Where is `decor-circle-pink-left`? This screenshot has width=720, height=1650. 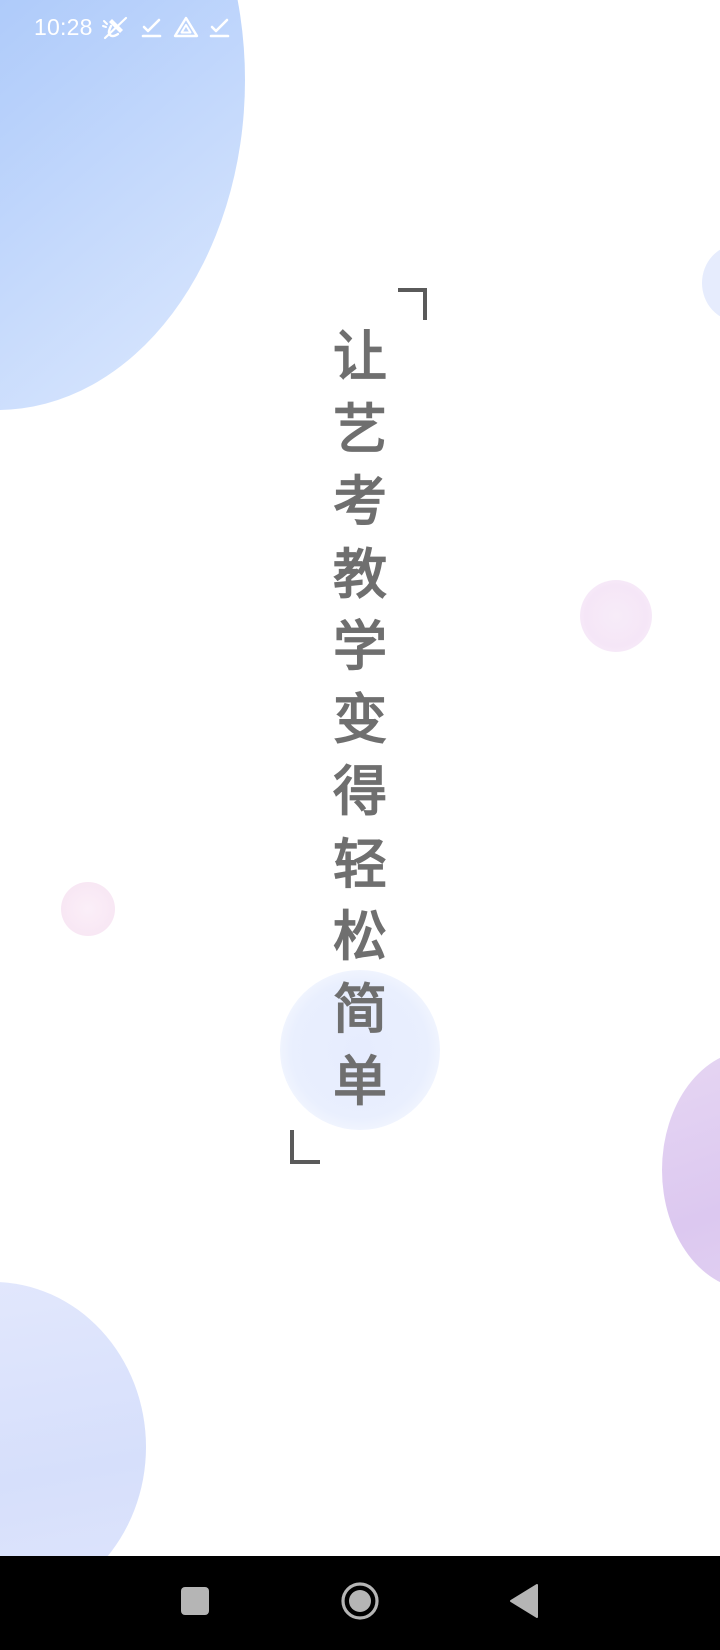 decor-circle-pink-left is located at coordinates (88, 909).